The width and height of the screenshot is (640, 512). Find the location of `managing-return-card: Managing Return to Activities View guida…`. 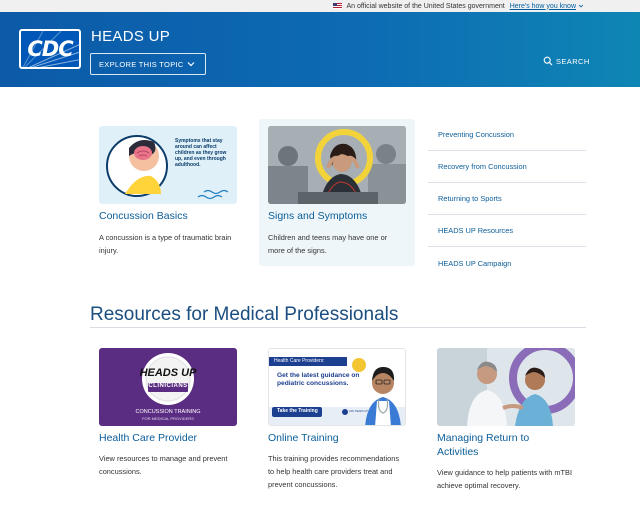

managing-return-card: Managing Return to Activities View guida… is located at coordinates (507, 423).